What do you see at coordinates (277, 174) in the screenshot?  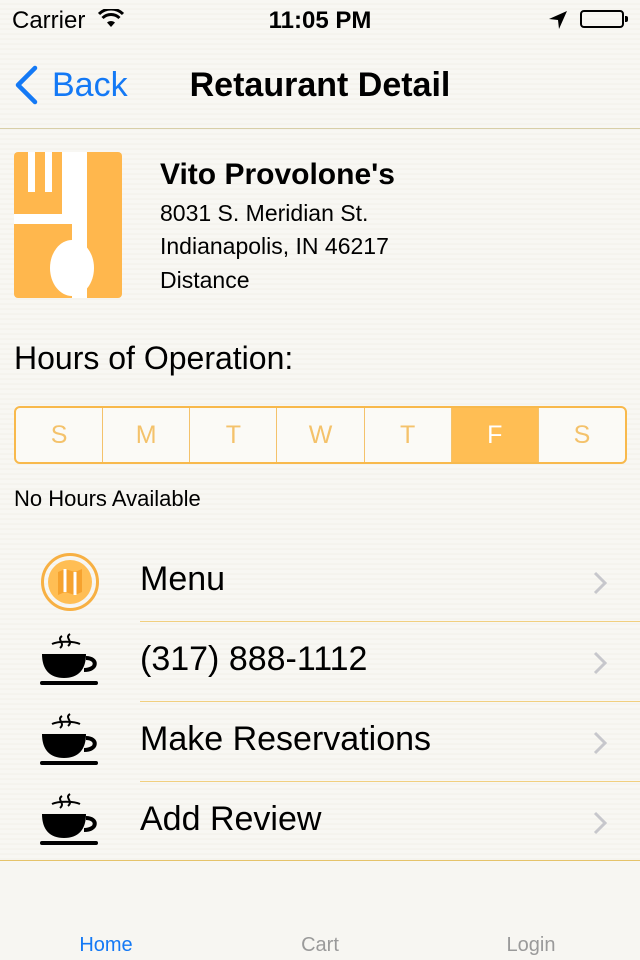 I see `restaurant-name: Vito Provolone's` at bounding box center [277, 174].